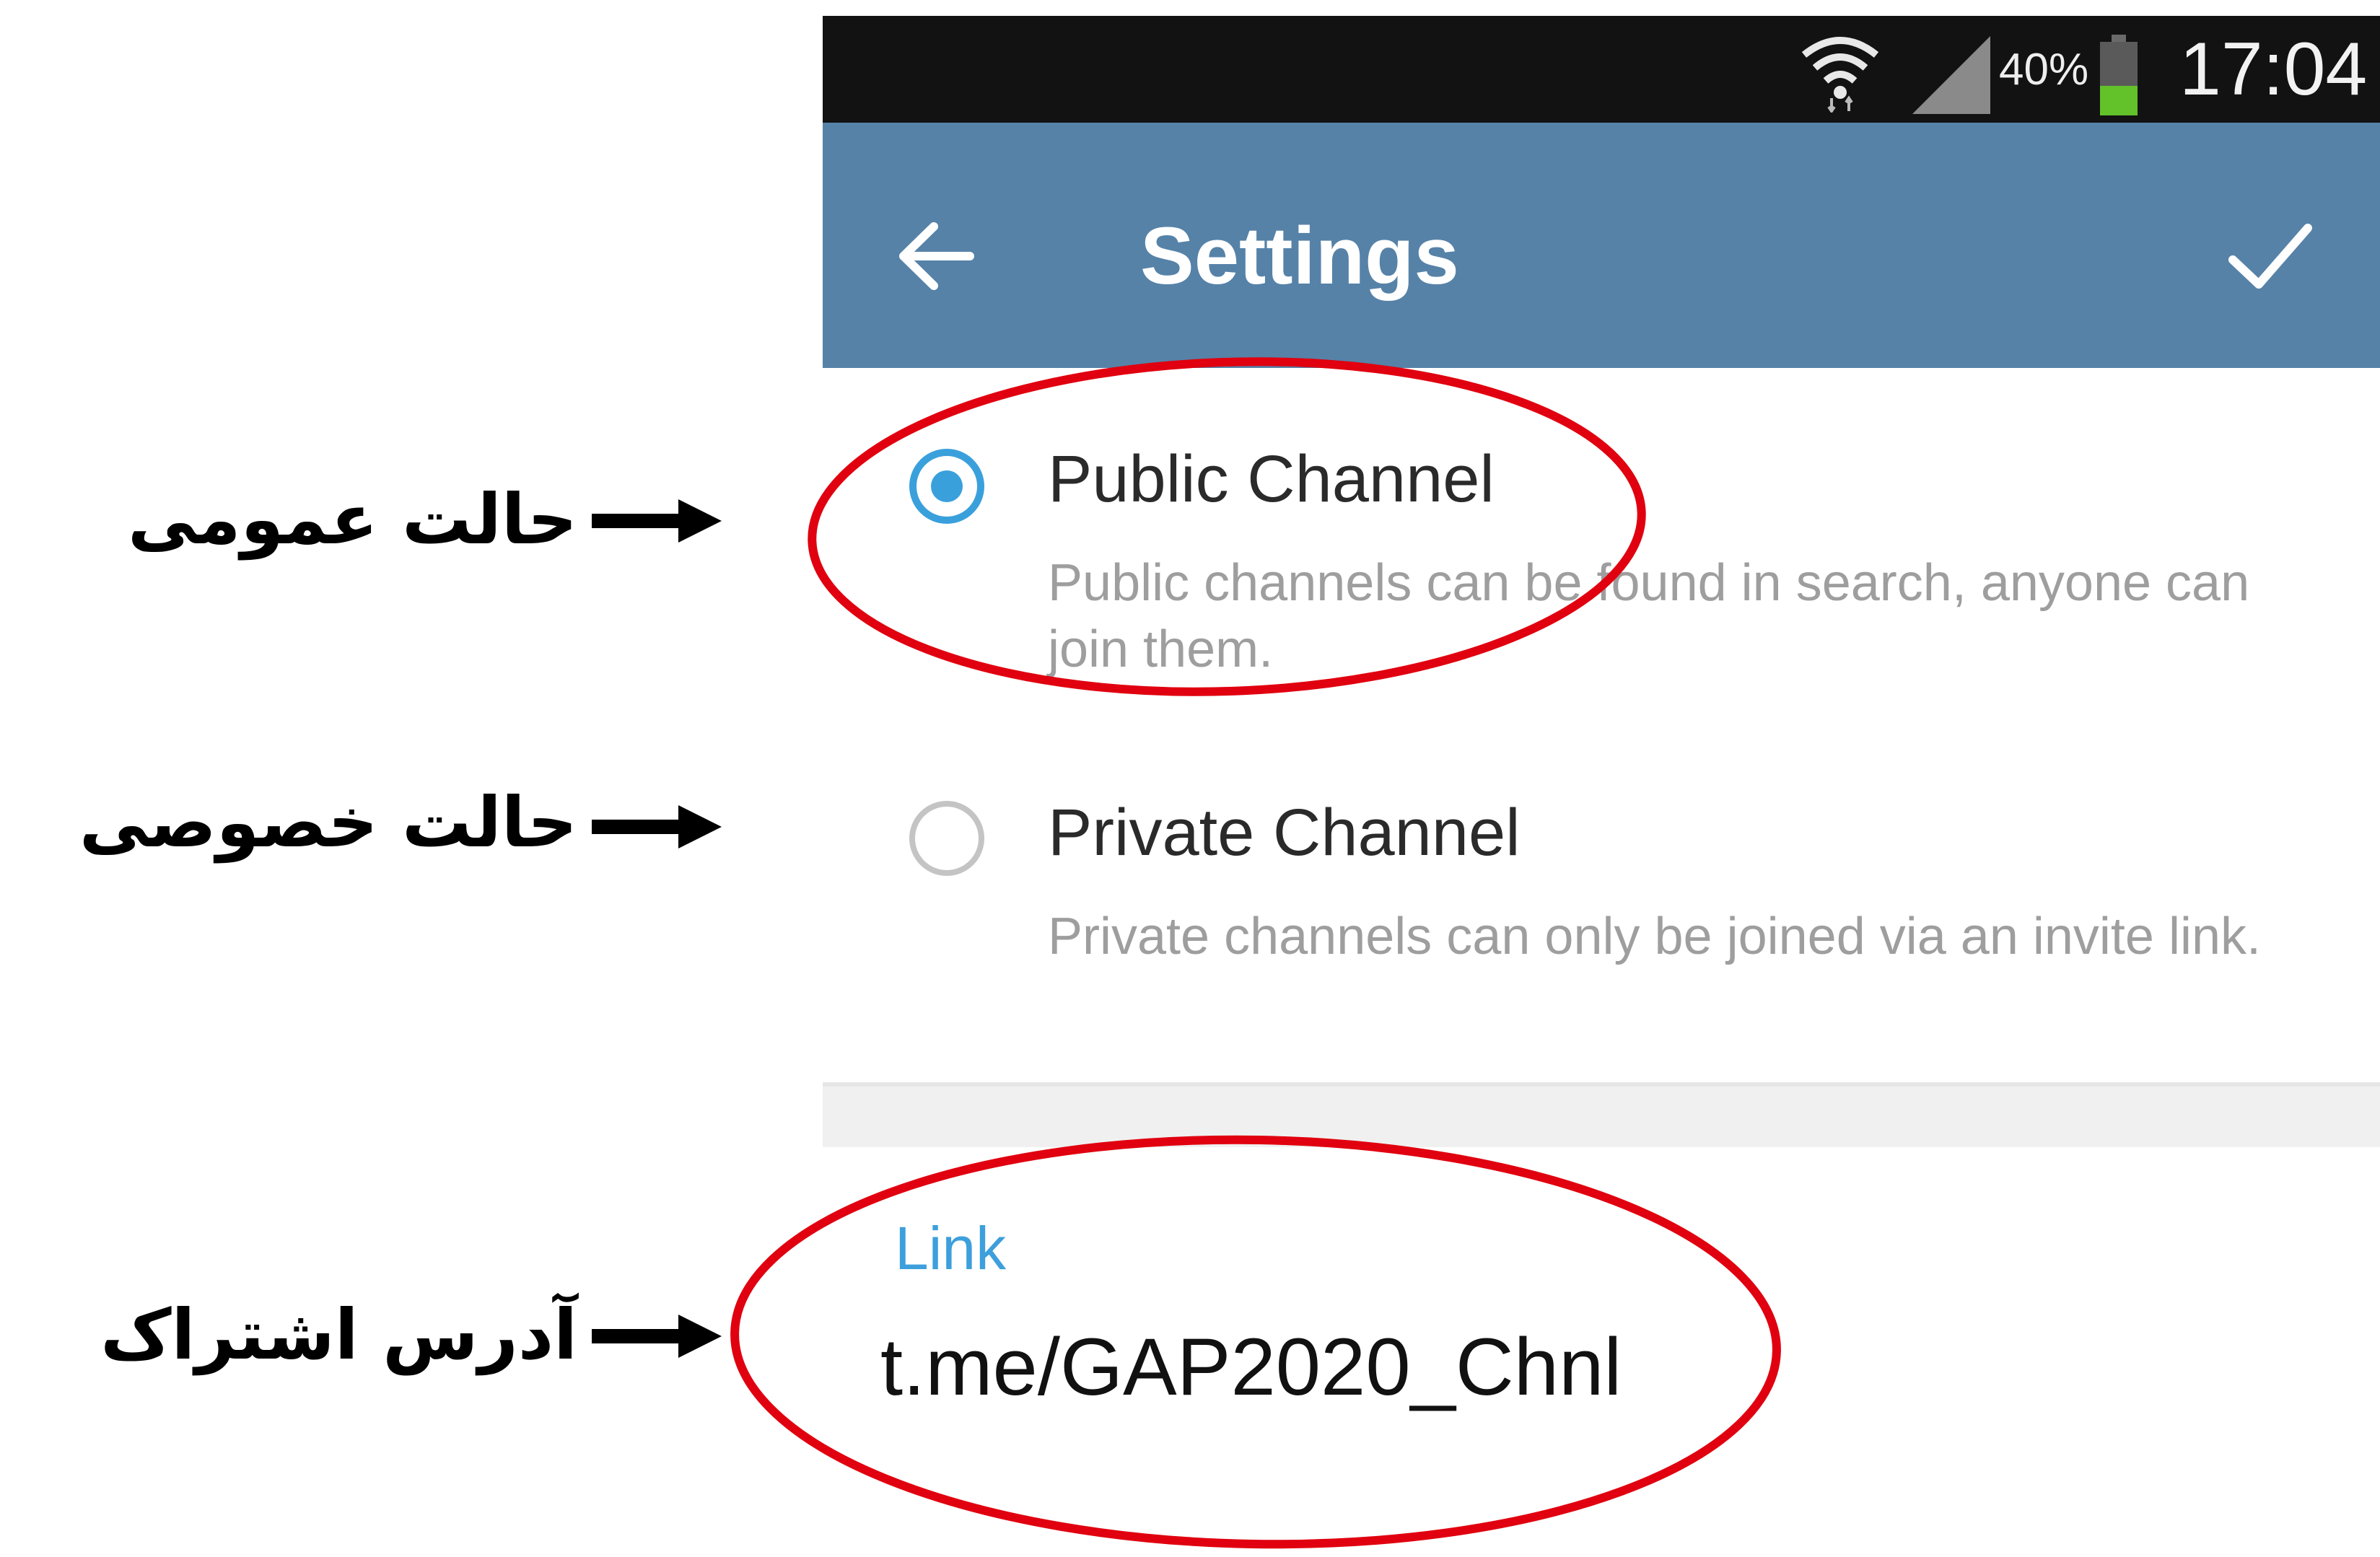 The height and width of the screenshot is (1557, 2380). Describe the element at coordinates (352, 519) in the screenshot. I see `annotation-public-mode: حالت عمومی` at that location.